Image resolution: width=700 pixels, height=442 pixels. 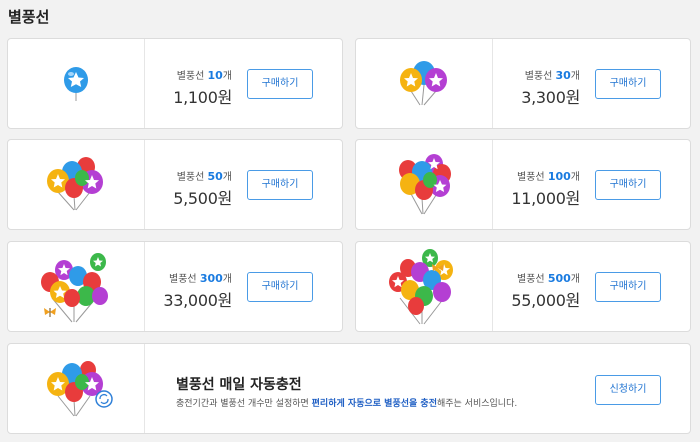 What do you see at coordinates (545, 188) in the screenshot?
I see `product-info: 별풍선 100개 11,000원` at bounding box center [545, 188].